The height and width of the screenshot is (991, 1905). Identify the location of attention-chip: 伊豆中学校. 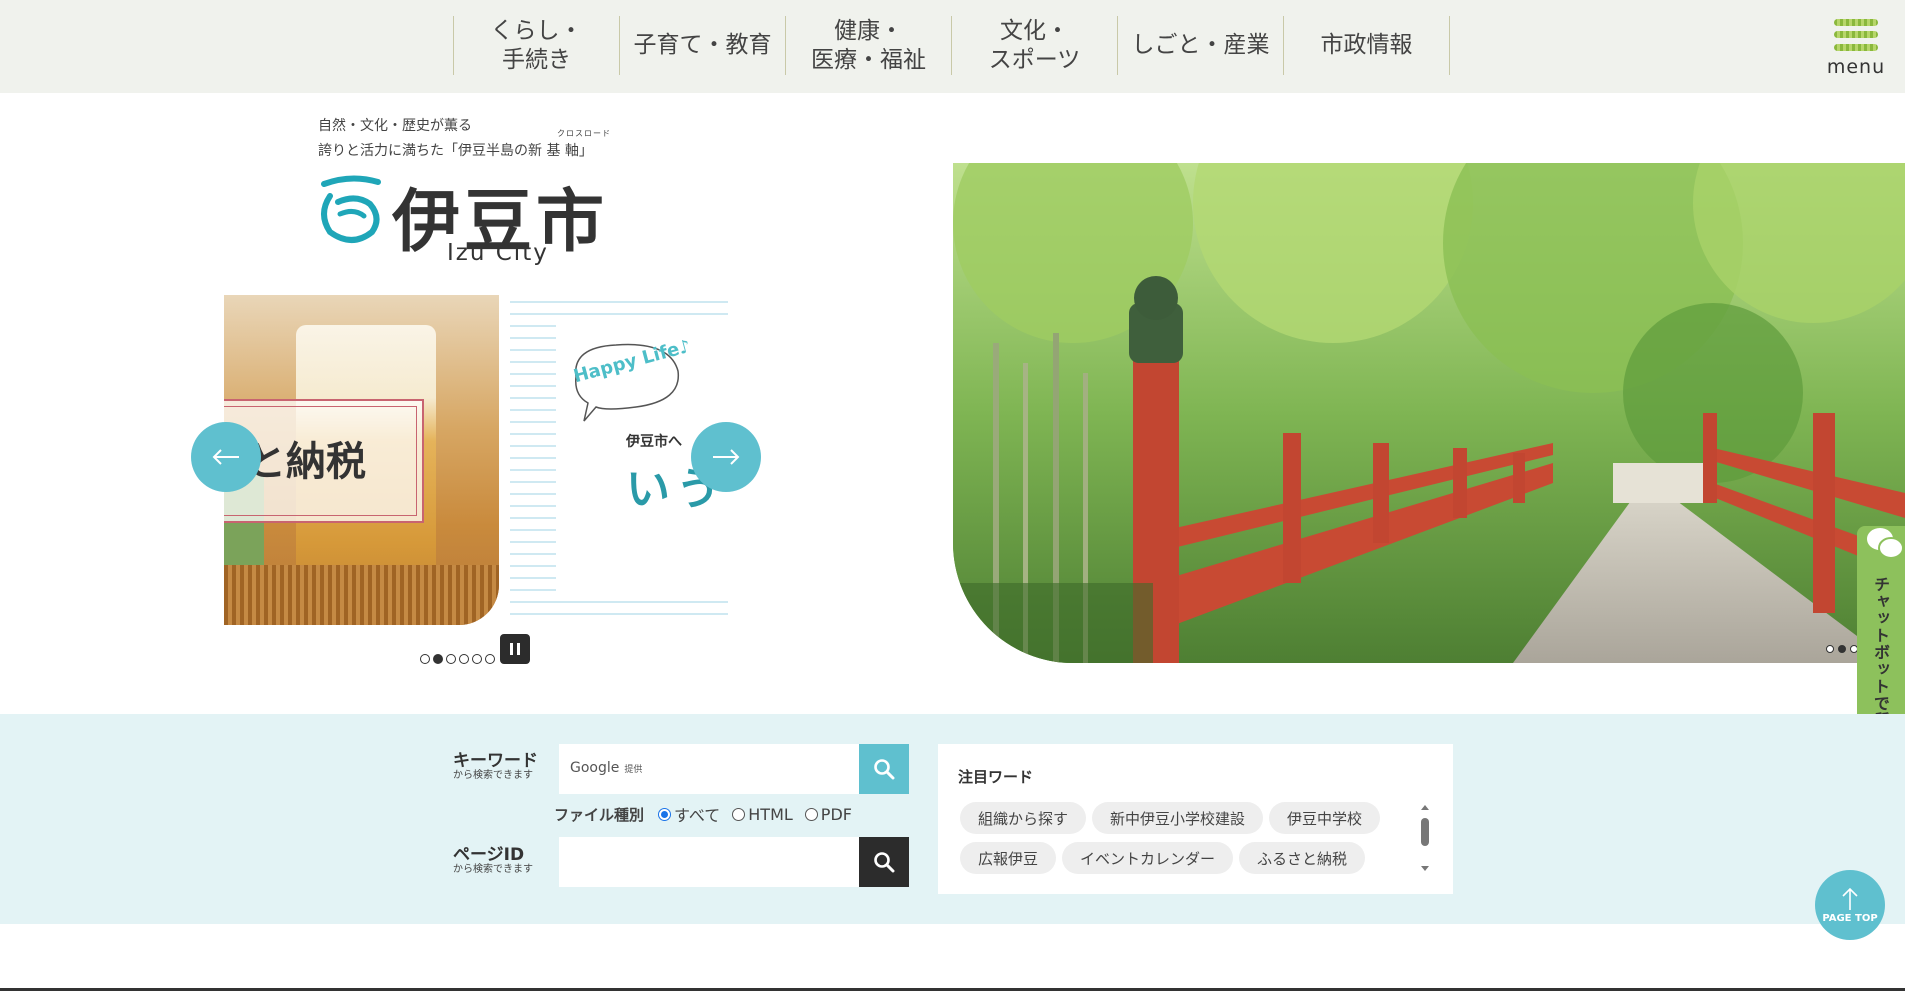
(1325, 818).